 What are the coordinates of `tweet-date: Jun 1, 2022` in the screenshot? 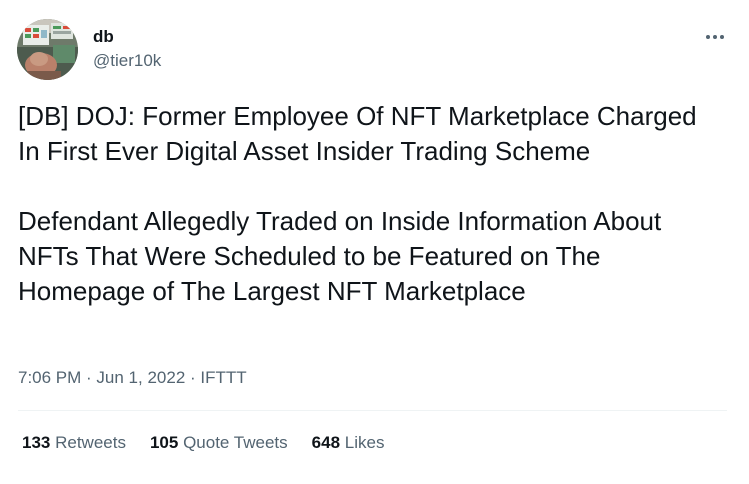 It's located at (140, 377).